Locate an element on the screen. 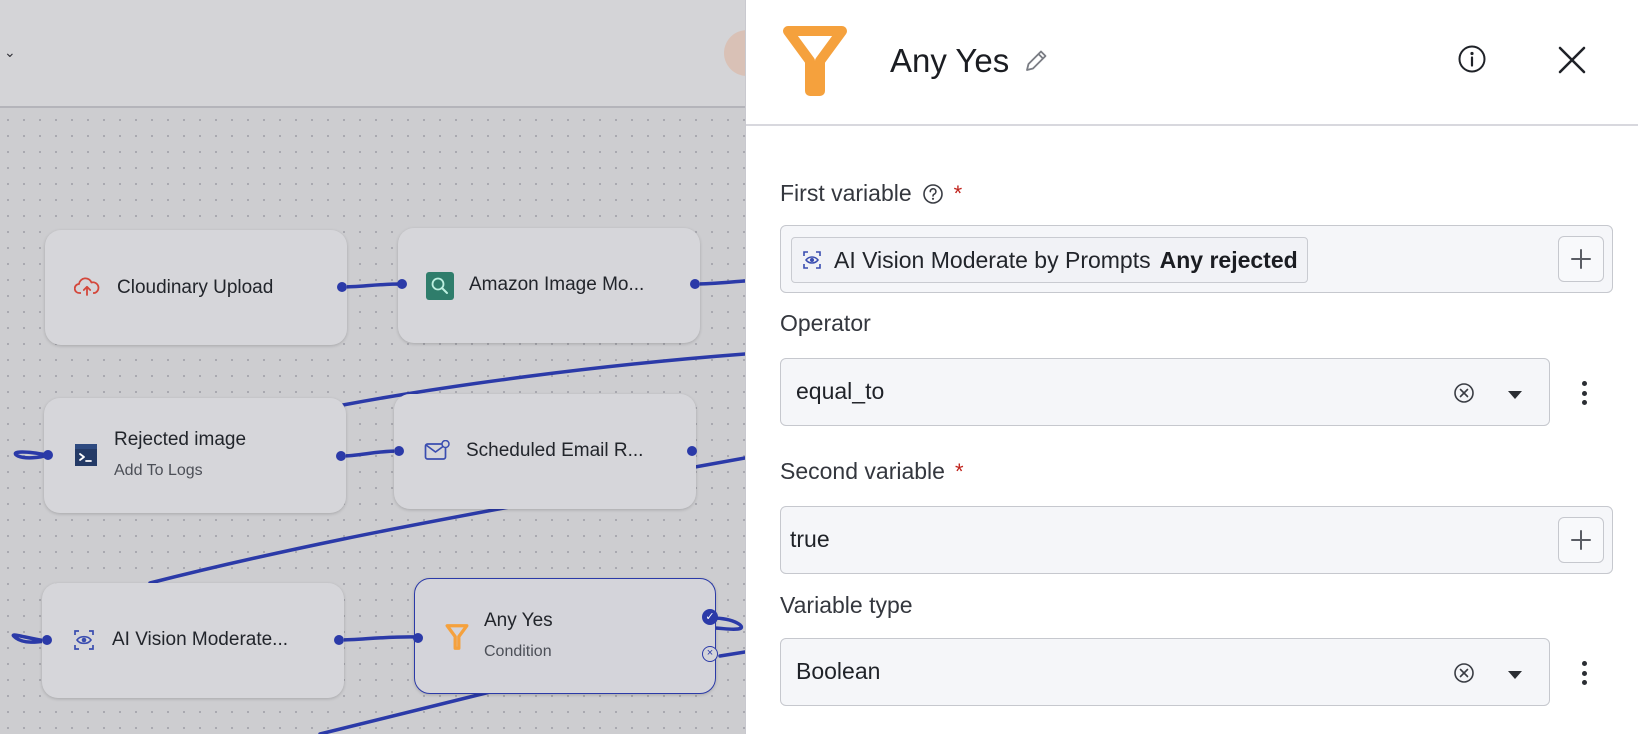 The height and width of the screenshot is (734, 1638). field-label-text: Operator is located at coordinates (825, 323).